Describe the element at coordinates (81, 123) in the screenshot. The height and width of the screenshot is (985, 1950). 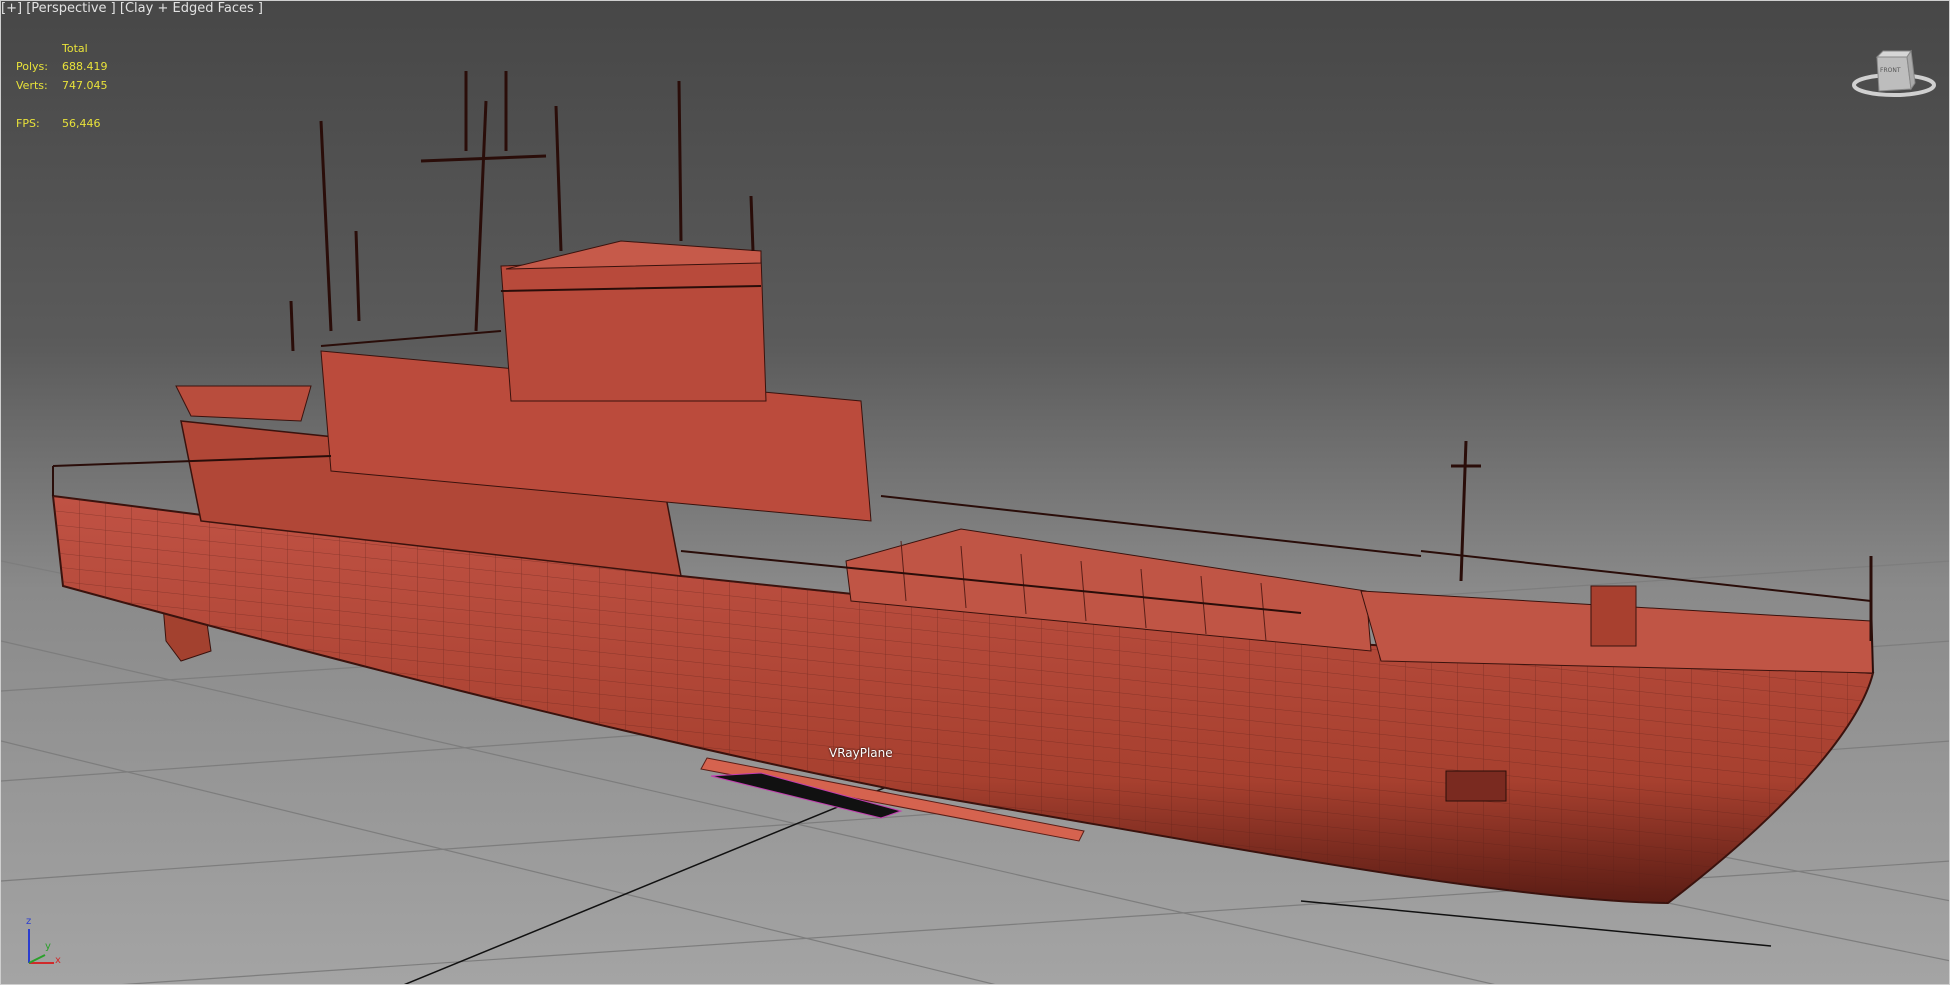
I see `fps-value: 56,446` at that location.